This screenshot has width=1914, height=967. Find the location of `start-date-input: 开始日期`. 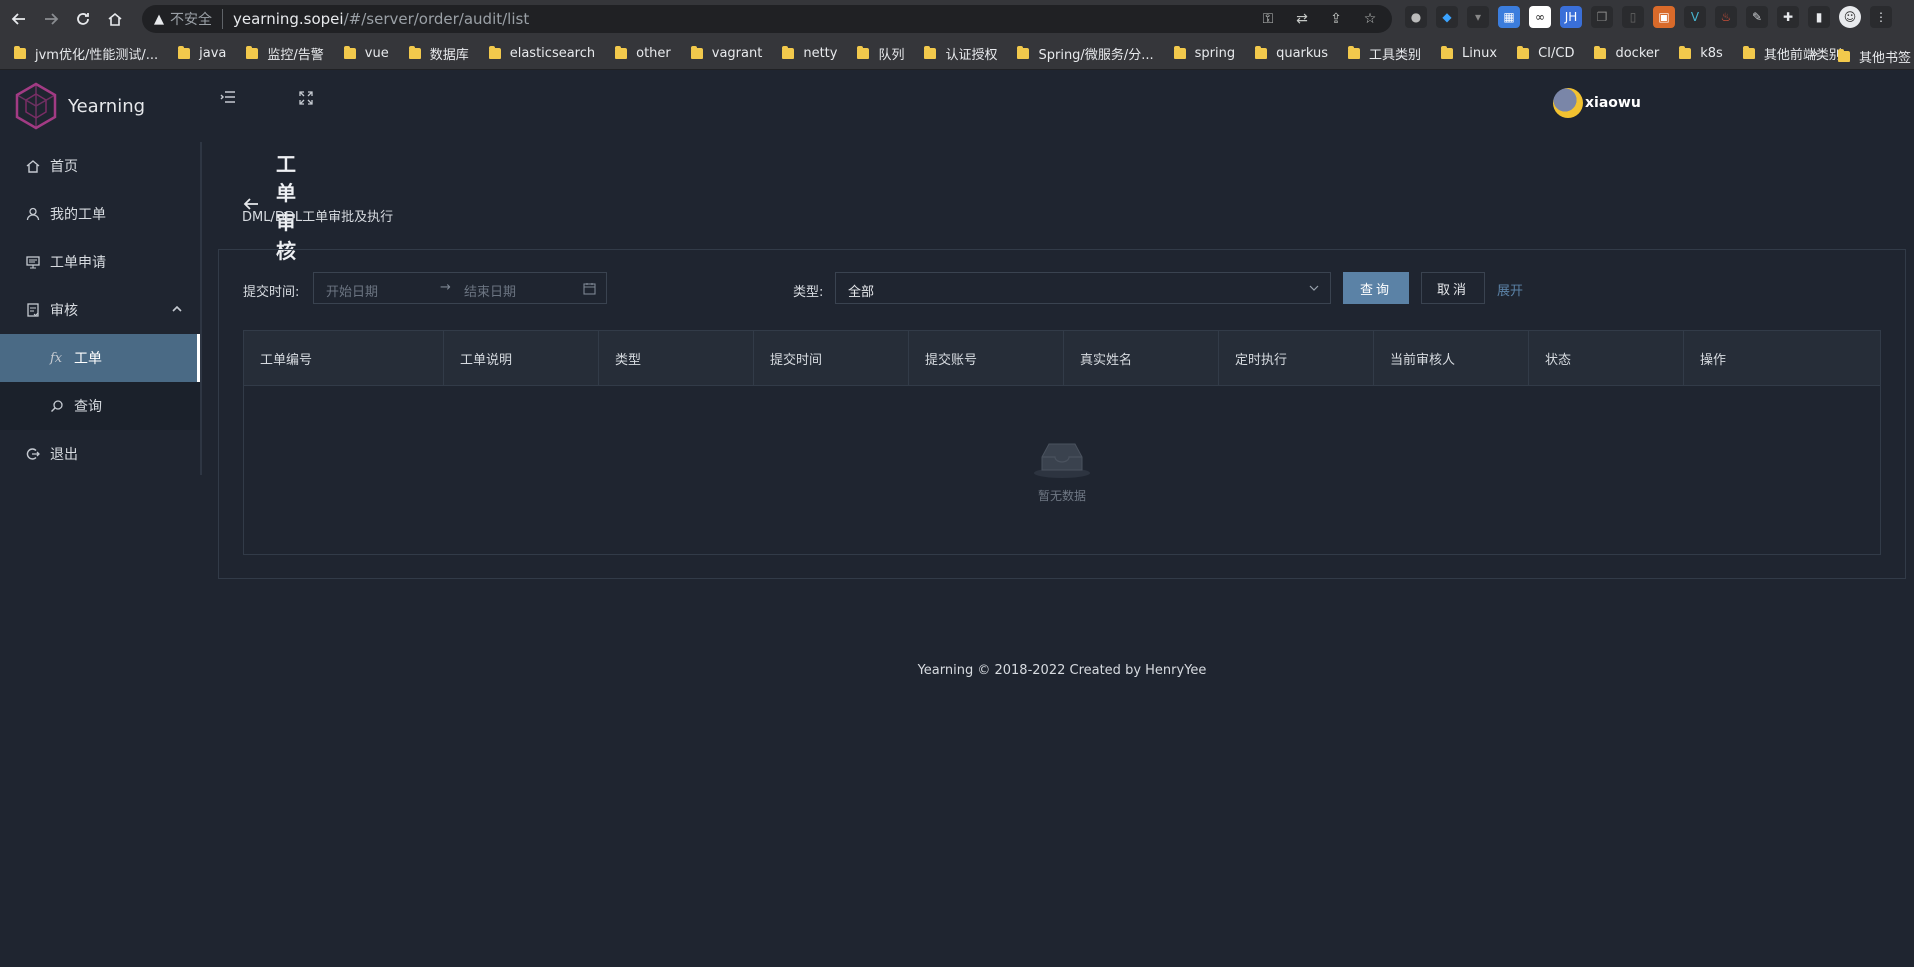

start-date-input: 开始日期 is located at coordinates (352, 290).